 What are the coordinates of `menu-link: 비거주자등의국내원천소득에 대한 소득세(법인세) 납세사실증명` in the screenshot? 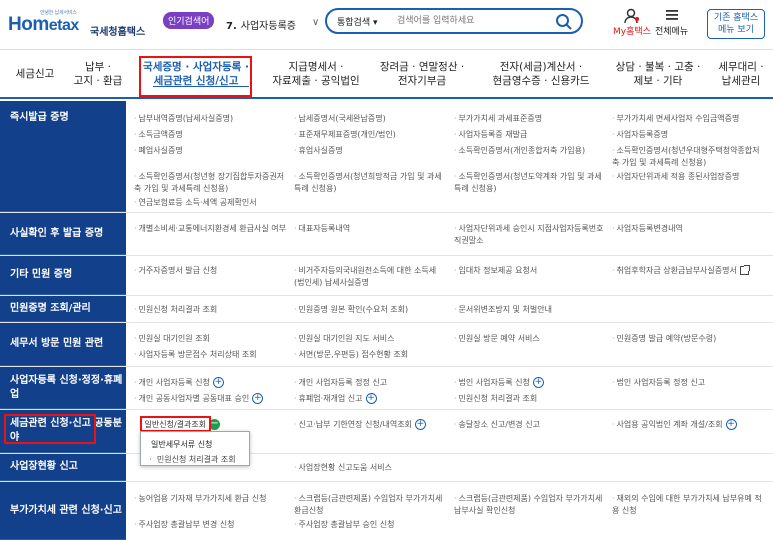 It's located at (370, 276).